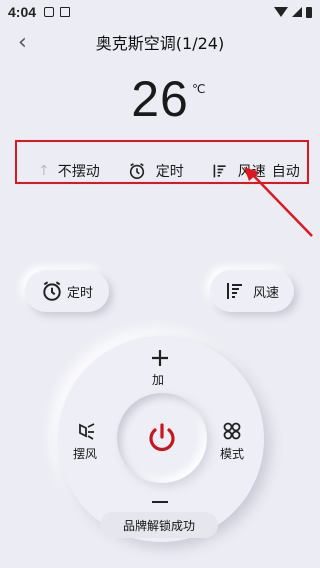 Image resolution: width=320 pixels, height=568 pixels. I want to click on annotation-arrow, so click(278, 202).